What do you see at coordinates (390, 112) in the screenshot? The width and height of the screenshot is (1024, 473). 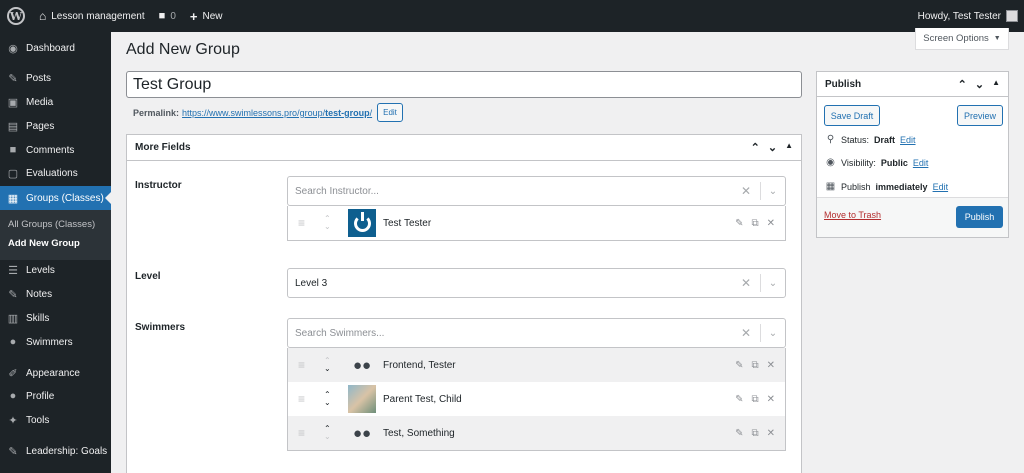 I see `edit-permalink-button: Edit` at bounding box center [390, 112].